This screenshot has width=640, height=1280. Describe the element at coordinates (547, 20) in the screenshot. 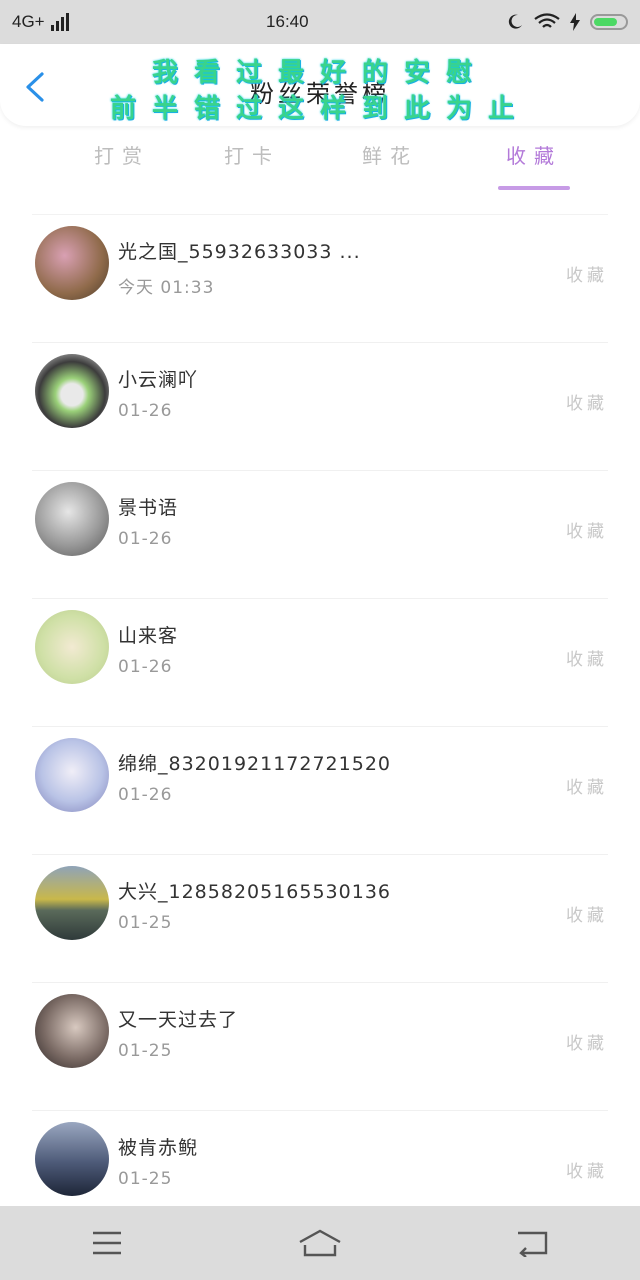

I see `wifi-icon` at that location.